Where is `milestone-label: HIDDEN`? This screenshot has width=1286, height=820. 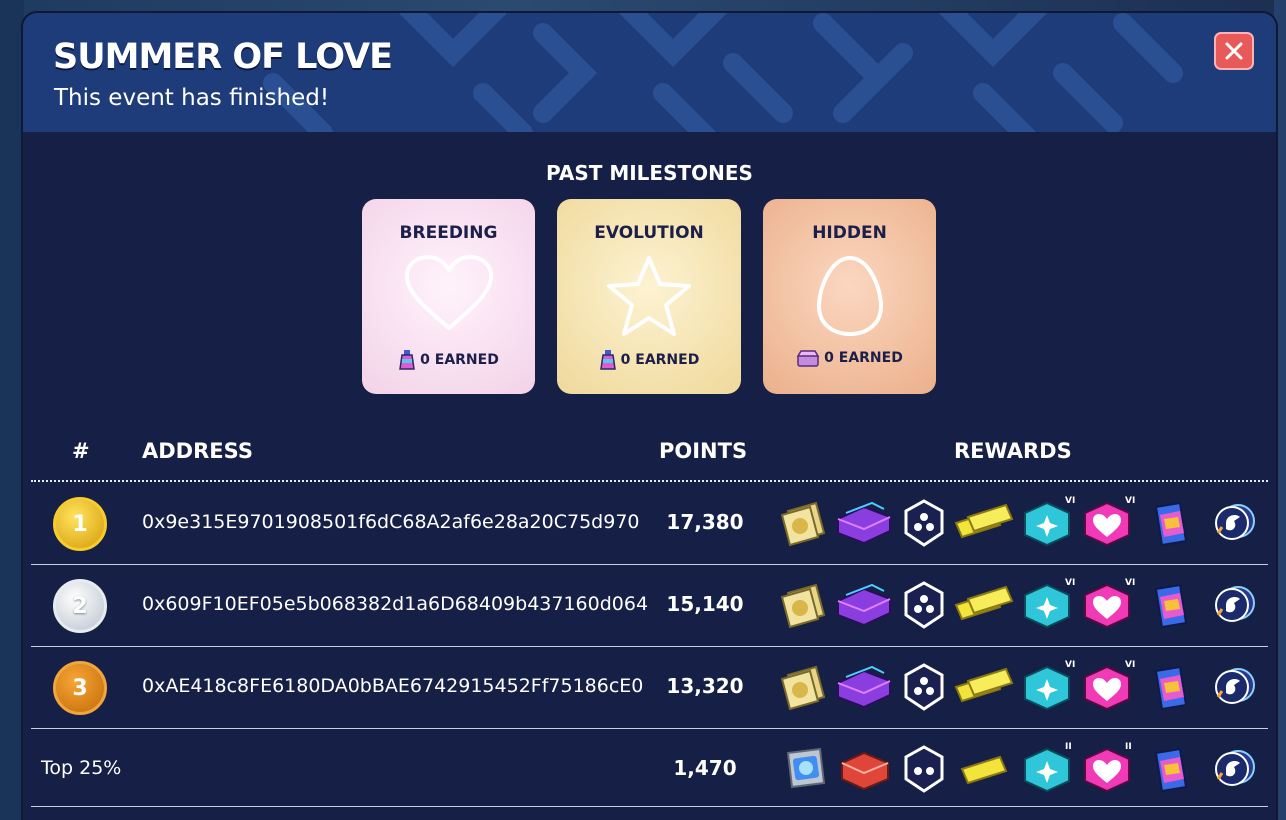 milestone-label: HIDDEN is located at coordinates (849, 233).